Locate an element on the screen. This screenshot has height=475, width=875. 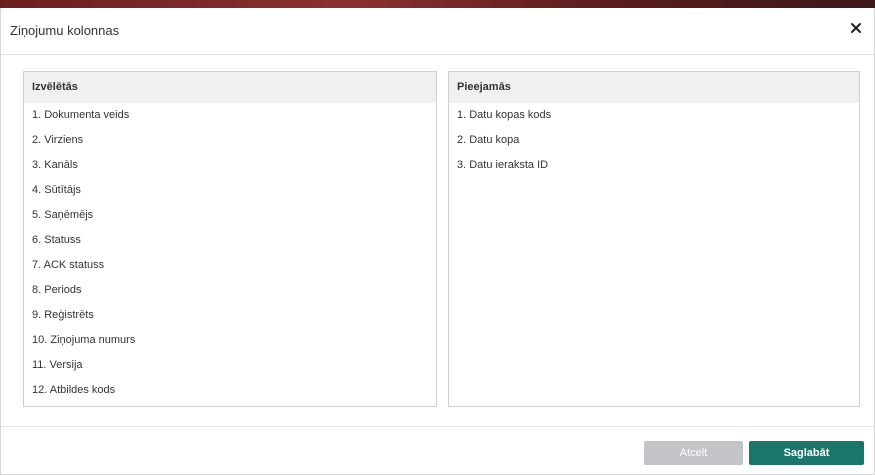
available-column-item: 2. Datu kopa is located at coordinates (654, 140).